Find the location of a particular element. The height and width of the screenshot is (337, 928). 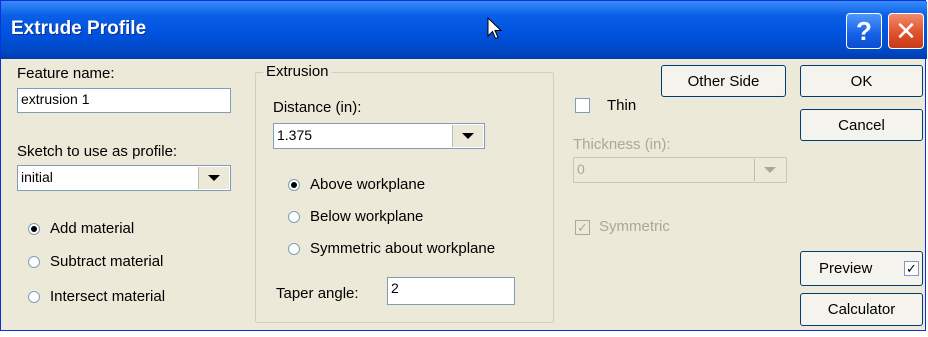

radio-label: Above workplane is located at coordinates (368, 184).